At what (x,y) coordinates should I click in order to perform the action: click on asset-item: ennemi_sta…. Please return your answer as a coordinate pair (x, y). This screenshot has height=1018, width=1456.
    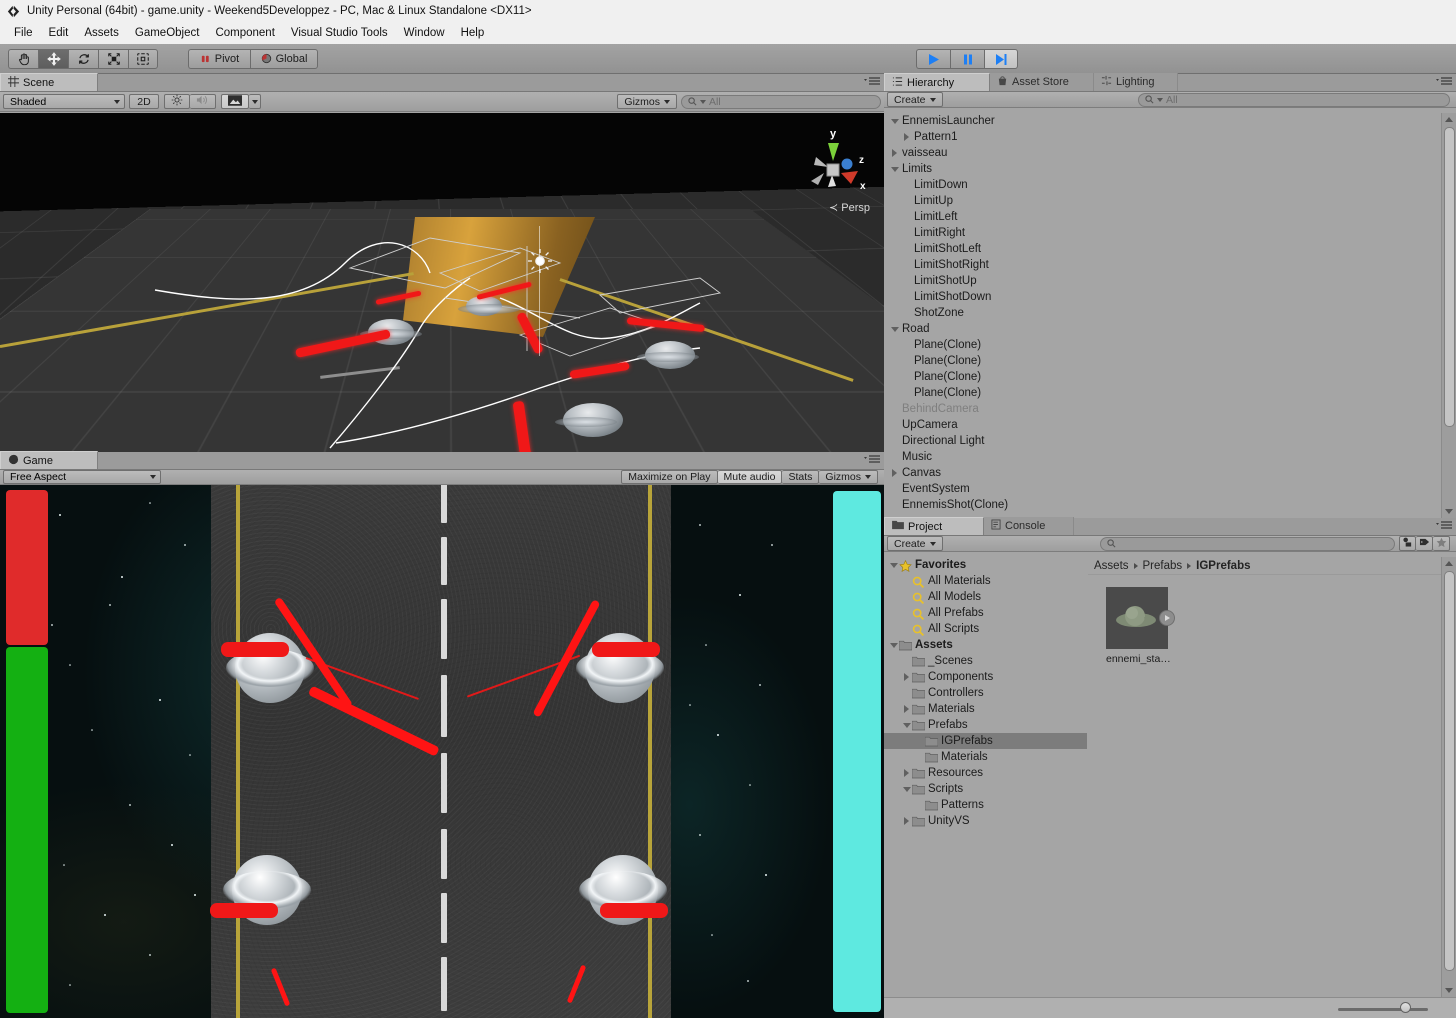
    Looking at the image, I should click on (1140, 626).